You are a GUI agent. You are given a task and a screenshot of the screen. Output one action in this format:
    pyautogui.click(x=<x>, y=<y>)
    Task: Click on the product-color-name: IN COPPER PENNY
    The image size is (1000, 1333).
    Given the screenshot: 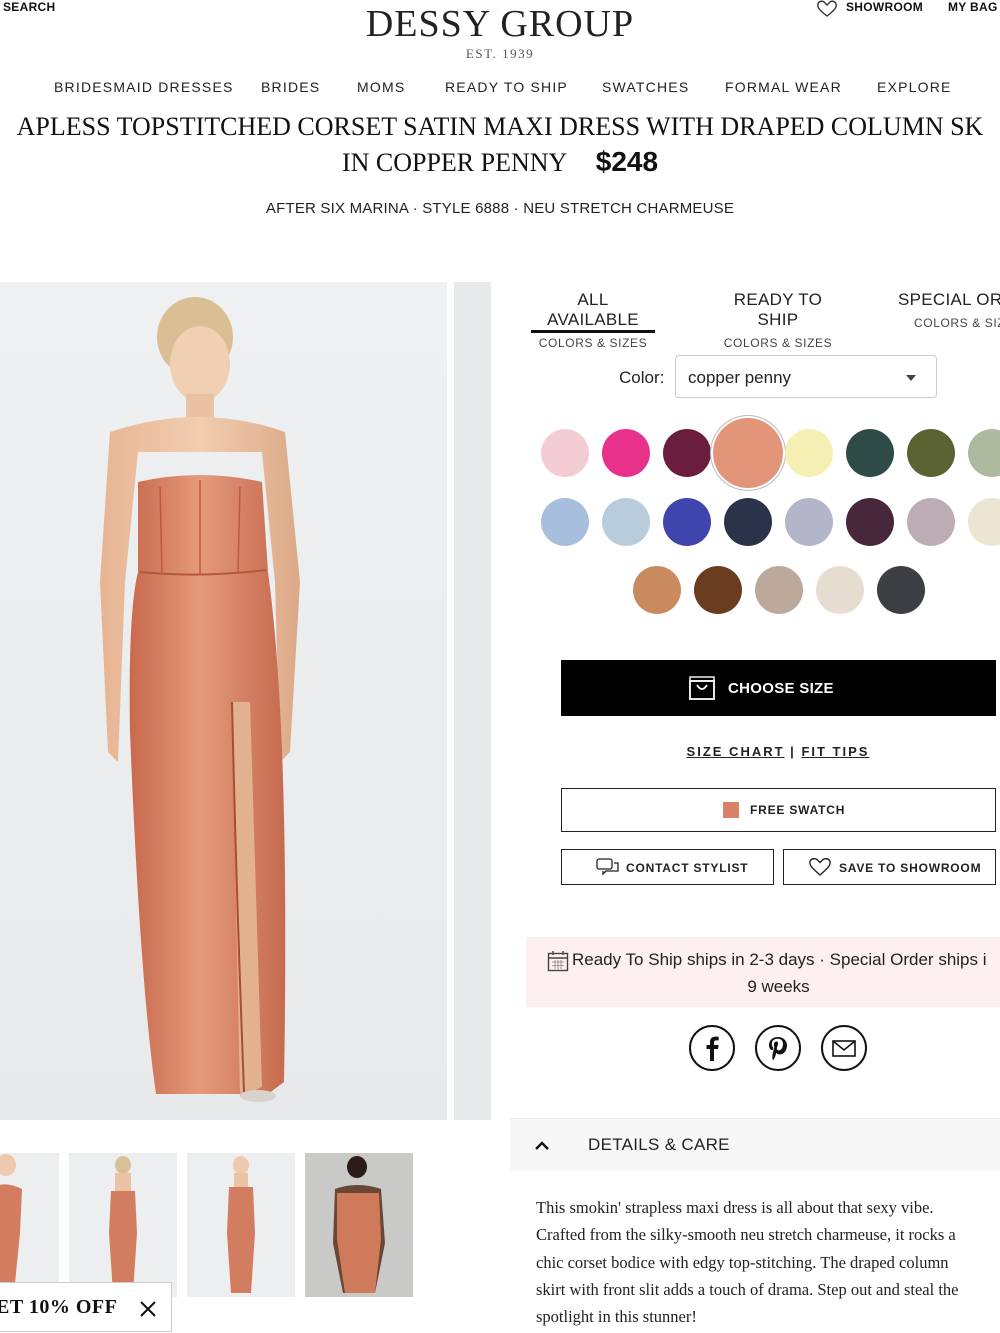 What is the action you would take?
    pyautogui.click(x=454, y=162)
    